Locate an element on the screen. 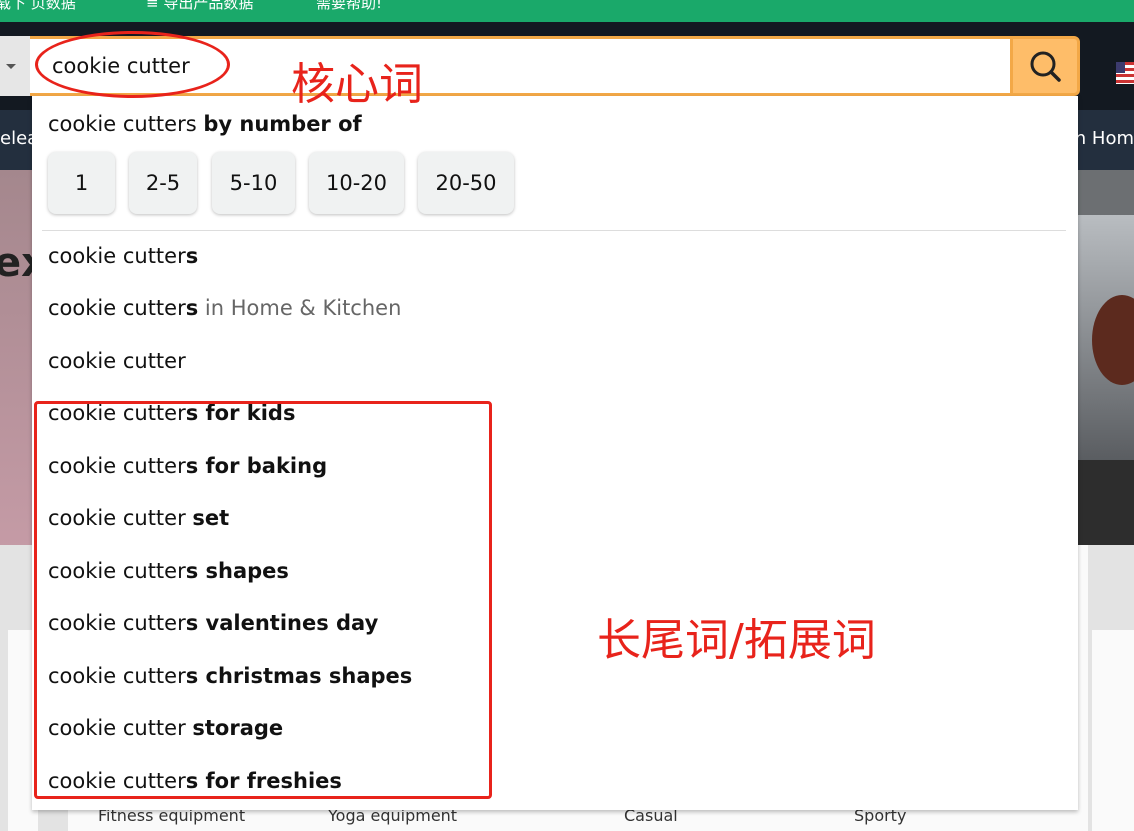  suggestion-category: in Home & Kitchen is located at coordinates (303, 308).